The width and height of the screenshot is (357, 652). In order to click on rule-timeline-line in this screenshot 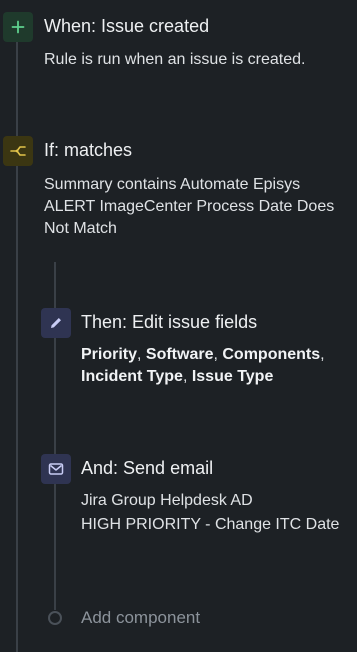, I will do `click(17, 346)`.